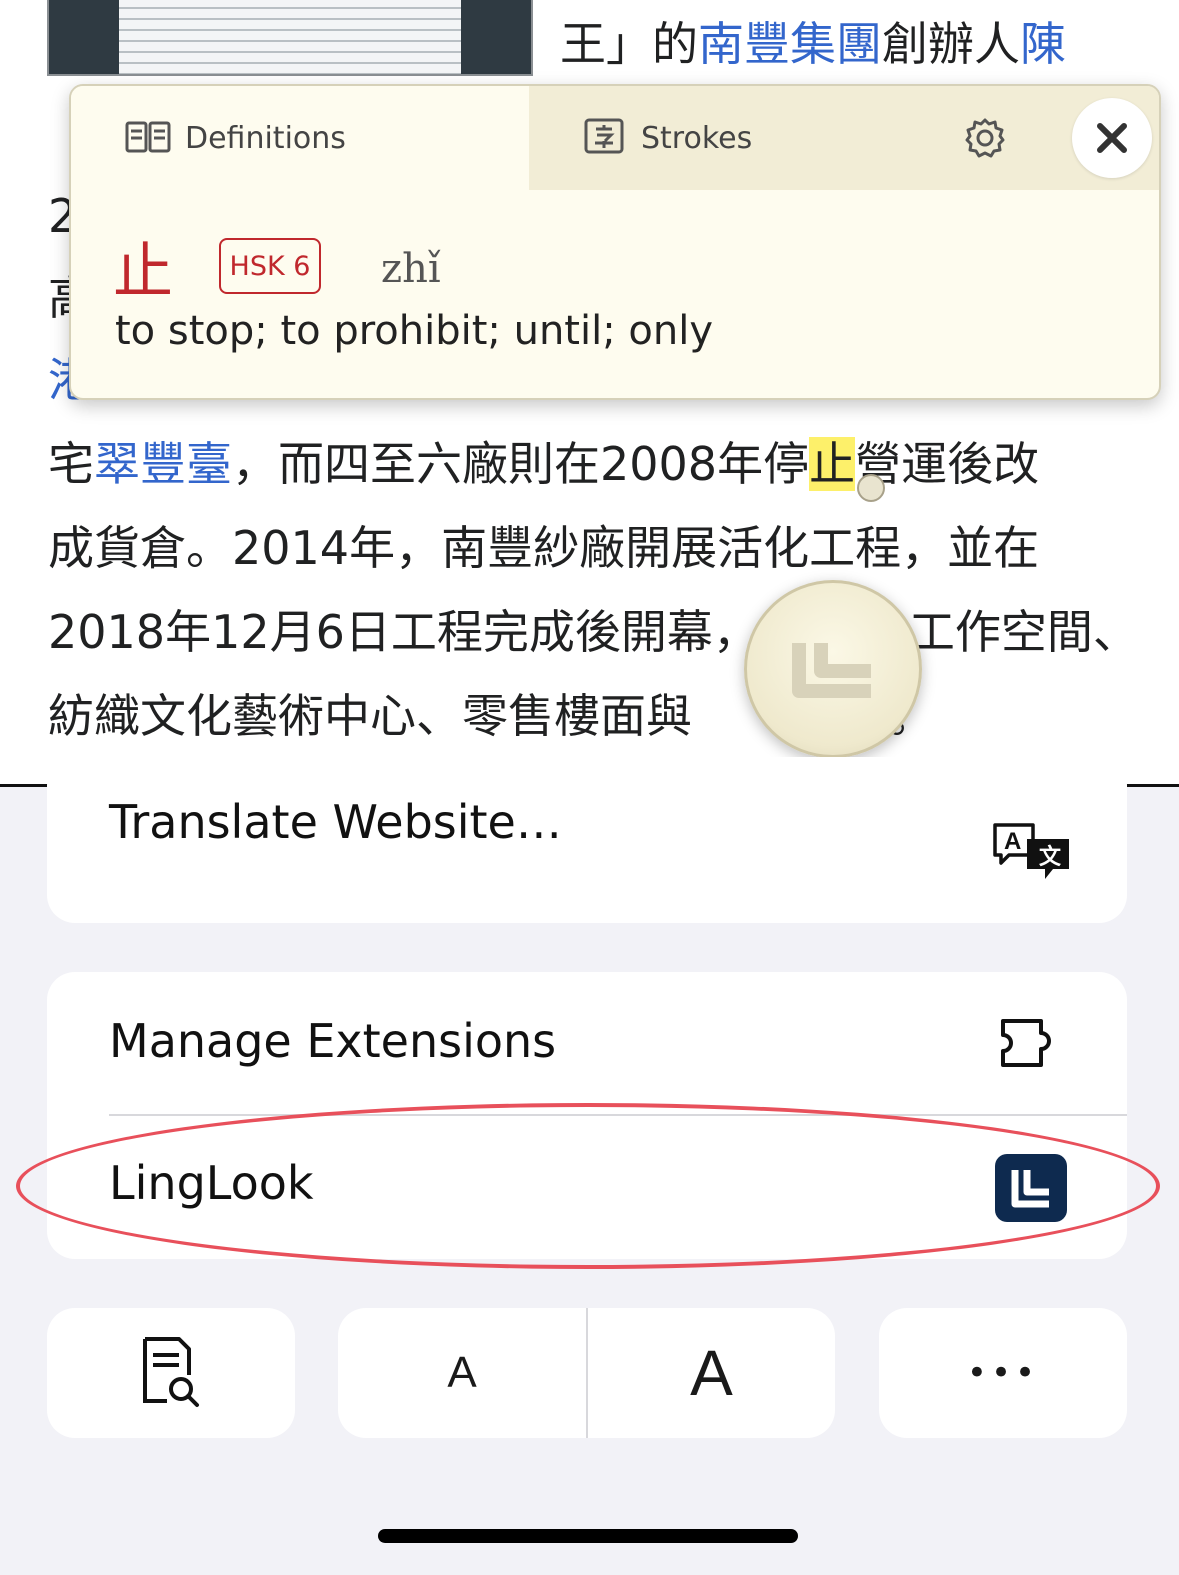 The image size is (1179, 1575). What do you see at coordinates (1012, 841) in the screenshot?
I see `svg-text: A` at bounding box center [1012, 841].